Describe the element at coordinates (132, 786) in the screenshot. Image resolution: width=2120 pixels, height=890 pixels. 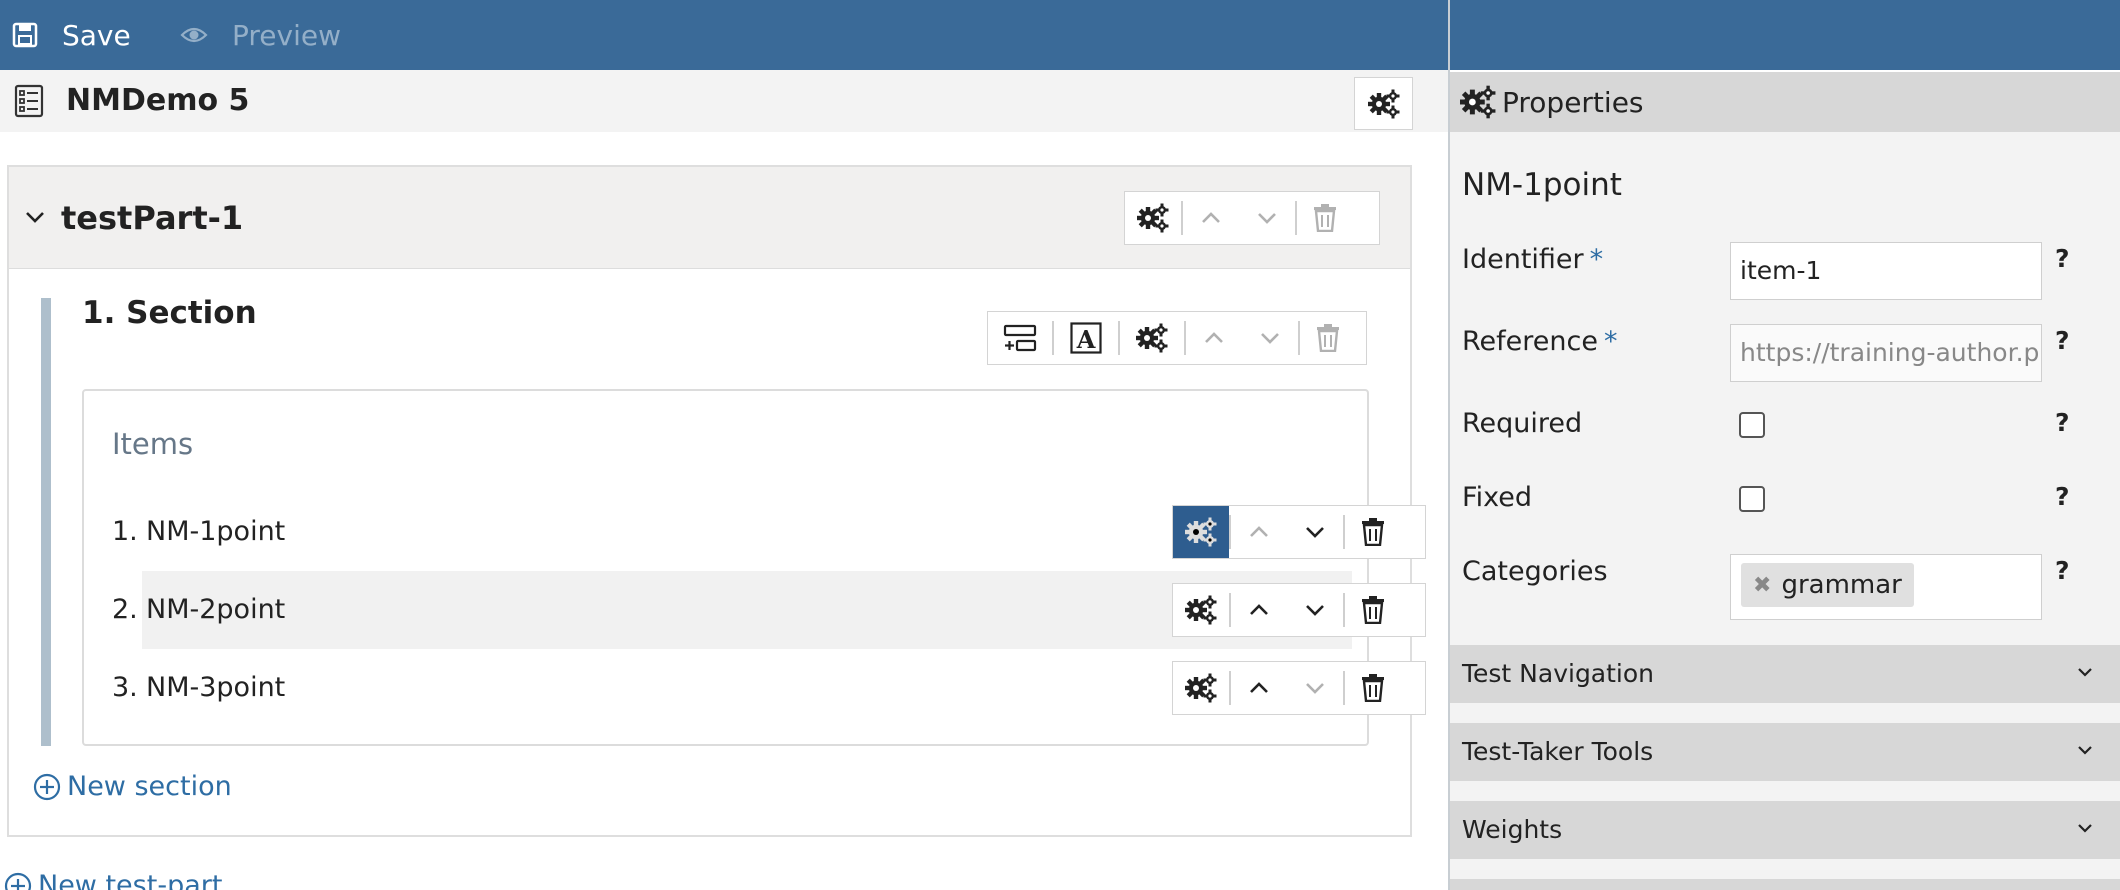
I see `new-section-link: New section` at that location.